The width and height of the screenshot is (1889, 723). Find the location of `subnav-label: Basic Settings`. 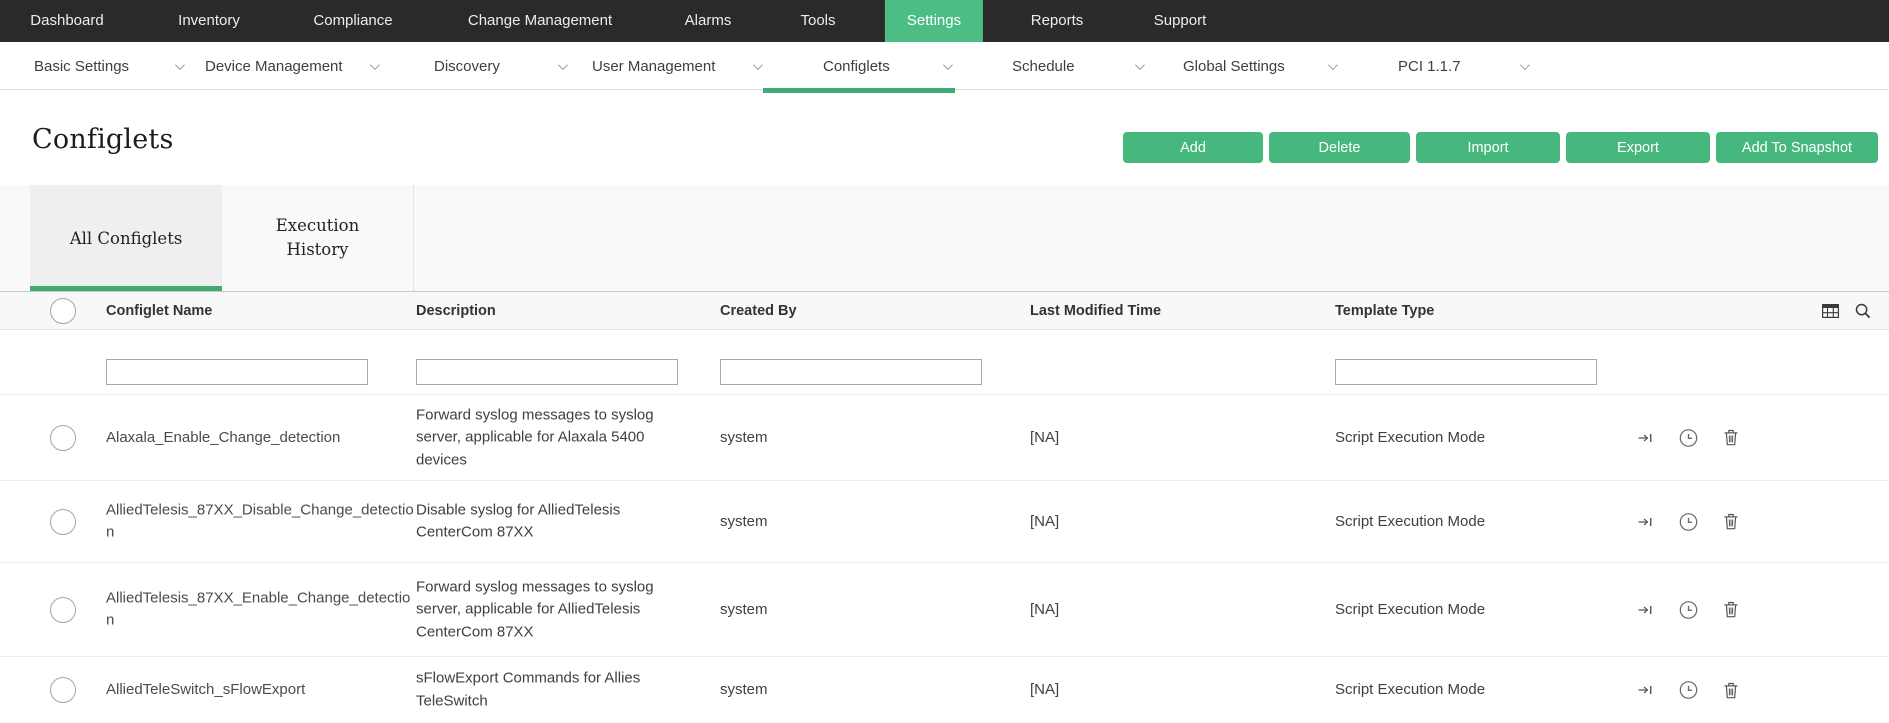

subnav-label: Basic Settings is located at coordinates (82, 66).